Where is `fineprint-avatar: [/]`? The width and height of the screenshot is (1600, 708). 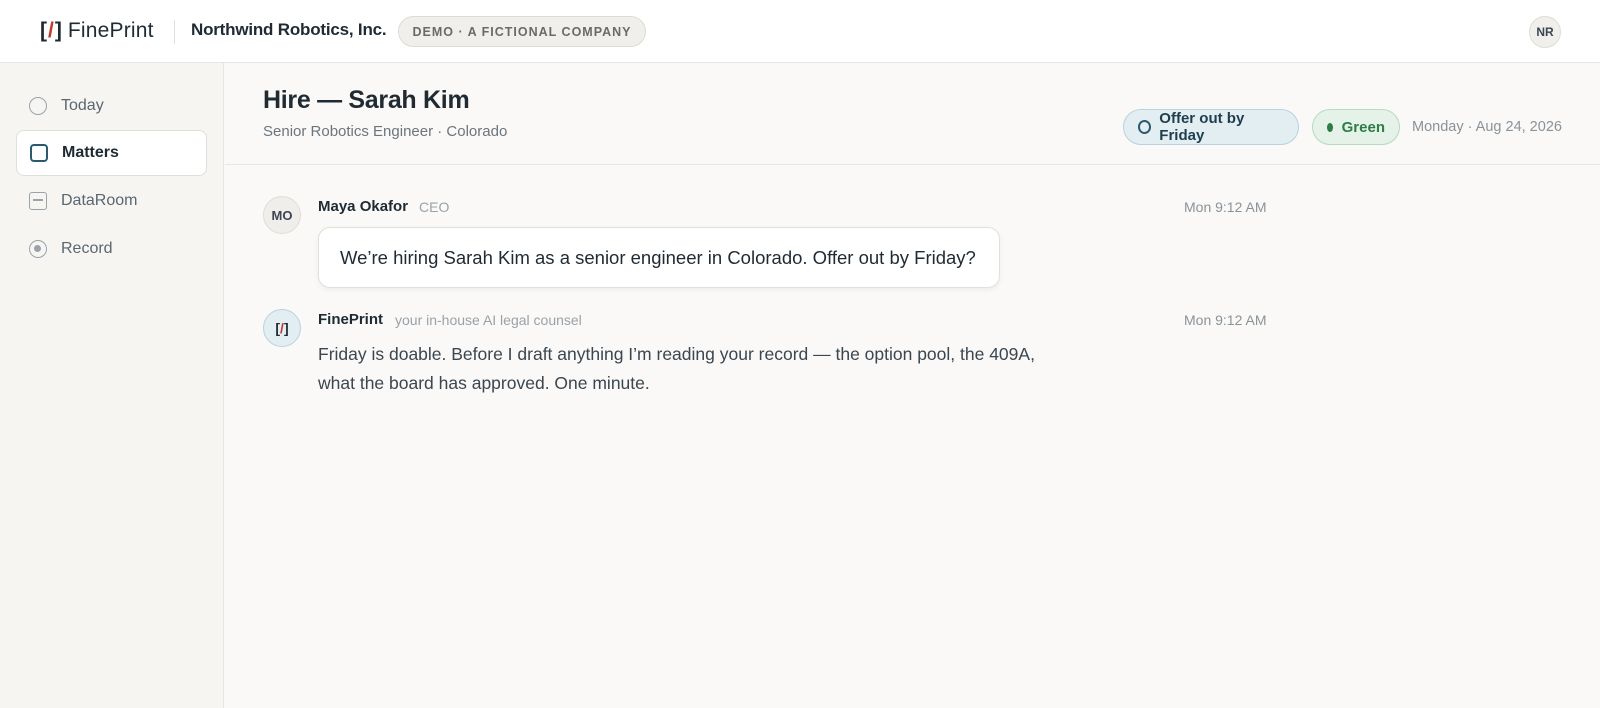
fineprint-avatar: [/] is located at coordinates (282, 328).